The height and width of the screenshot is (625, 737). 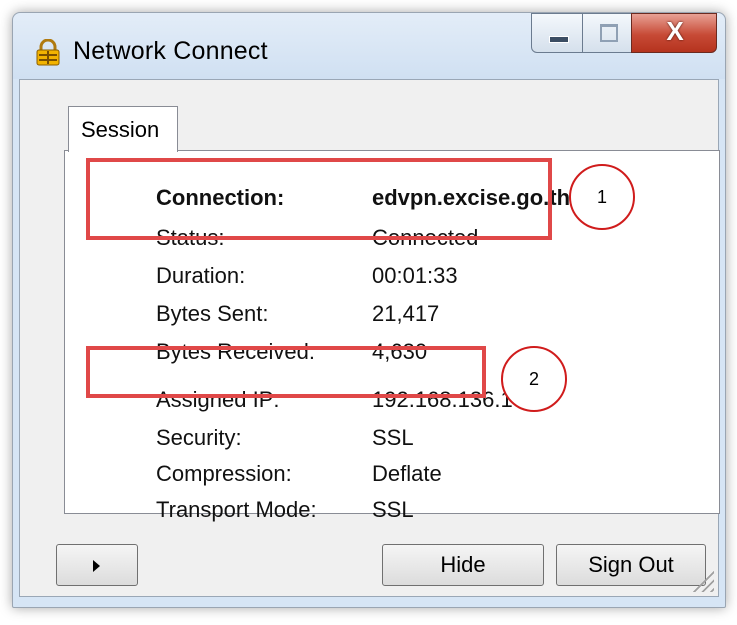 I want to click on tab-session: Session, so click(x=123, y=129).